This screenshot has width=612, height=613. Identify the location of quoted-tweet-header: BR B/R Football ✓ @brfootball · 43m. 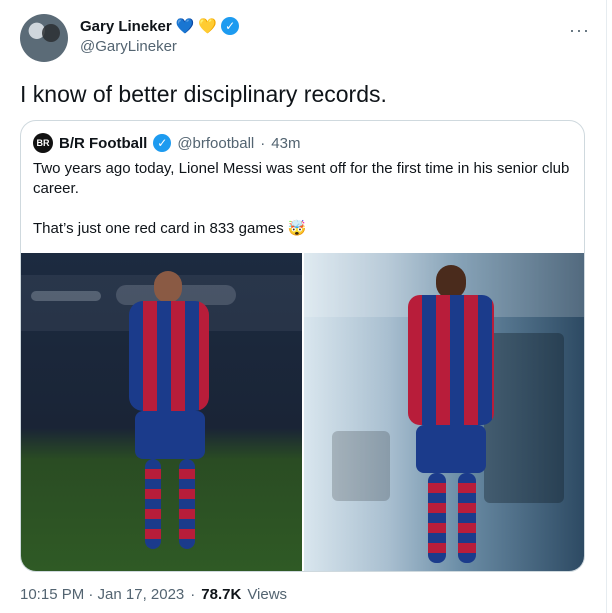
(166, 143).